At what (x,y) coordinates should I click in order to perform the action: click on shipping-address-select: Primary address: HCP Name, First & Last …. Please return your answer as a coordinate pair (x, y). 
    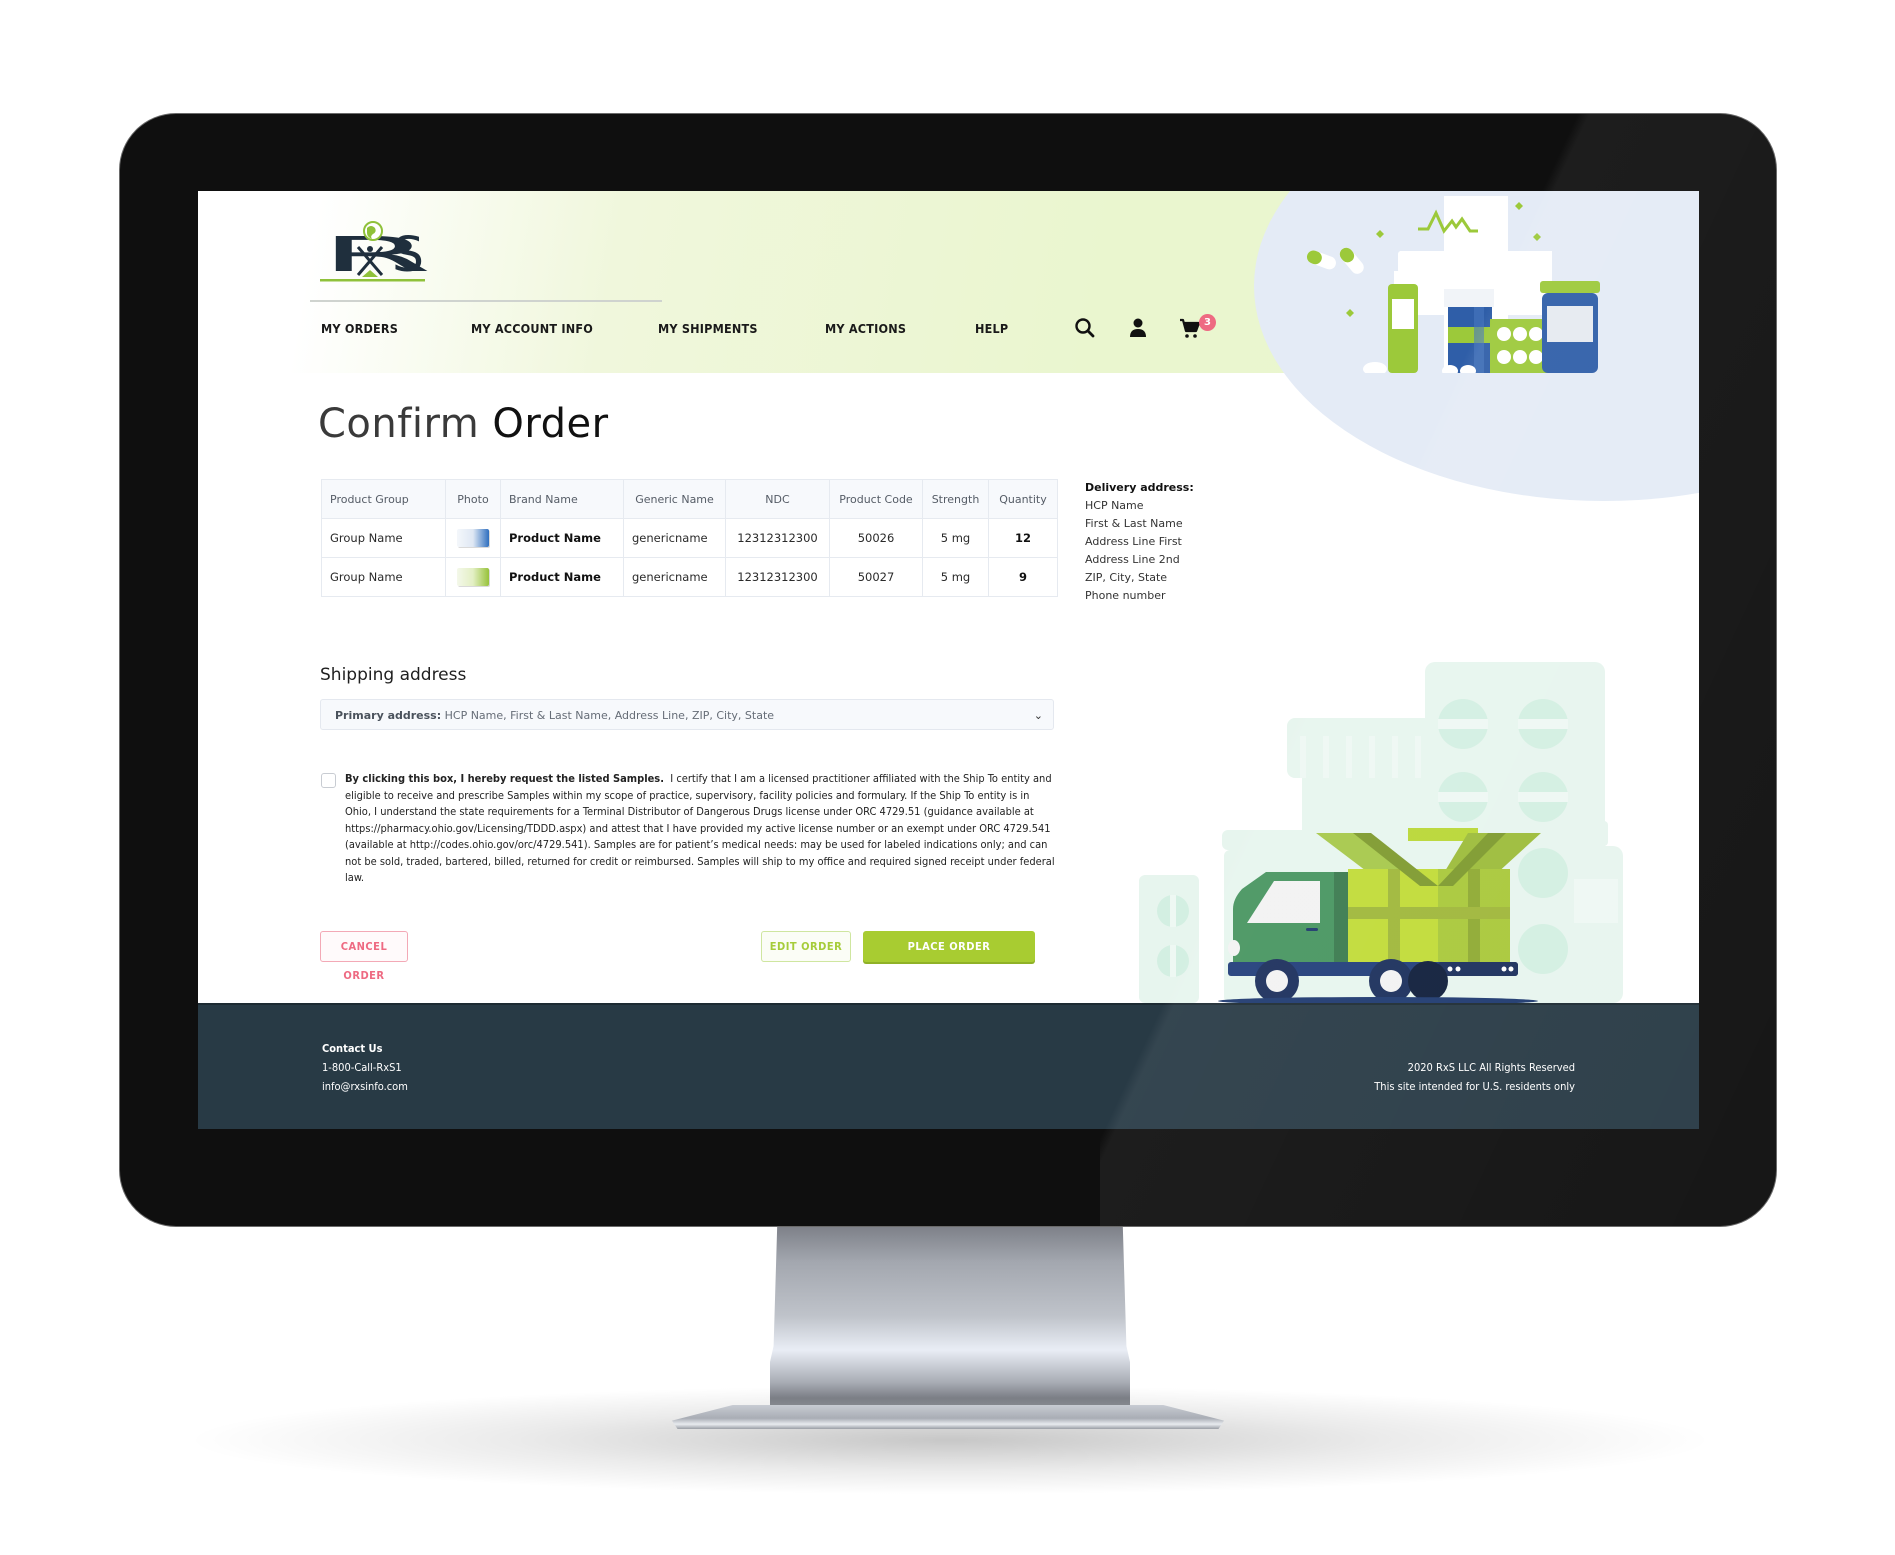
    Looking at the image, I should click on (687, 714).